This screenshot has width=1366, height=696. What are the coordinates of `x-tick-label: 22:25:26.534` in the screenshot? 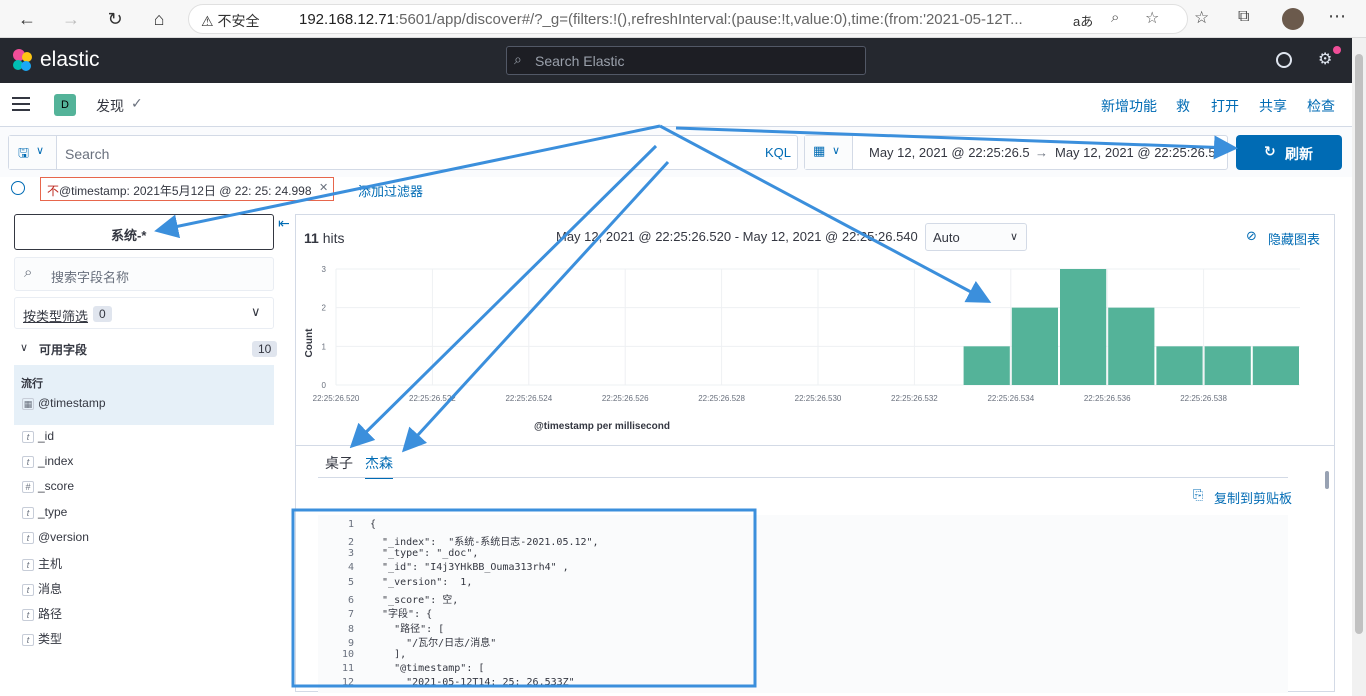 It's located at (1010, 398).